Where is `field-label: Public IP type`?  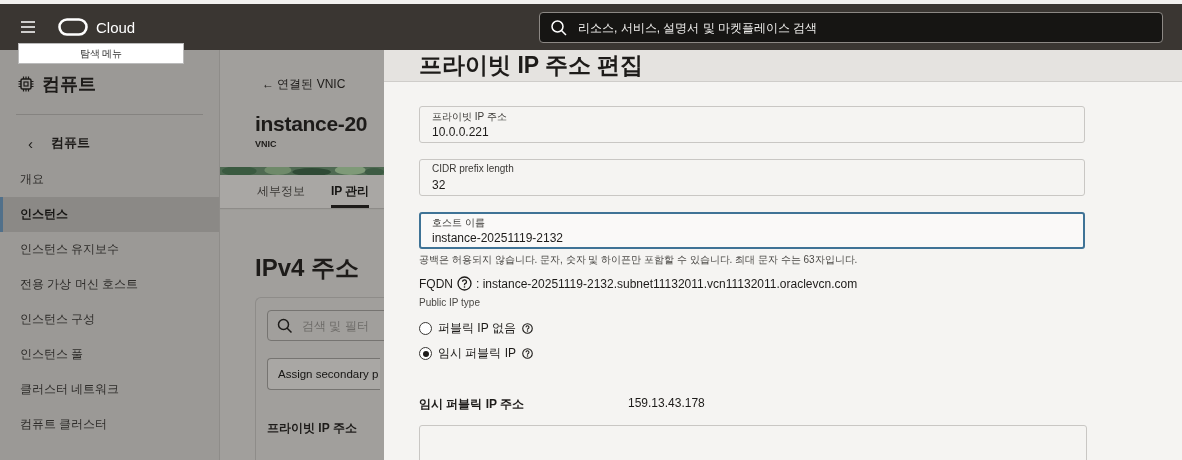
field-label: Public IP type is located at coordinates (450, 302).